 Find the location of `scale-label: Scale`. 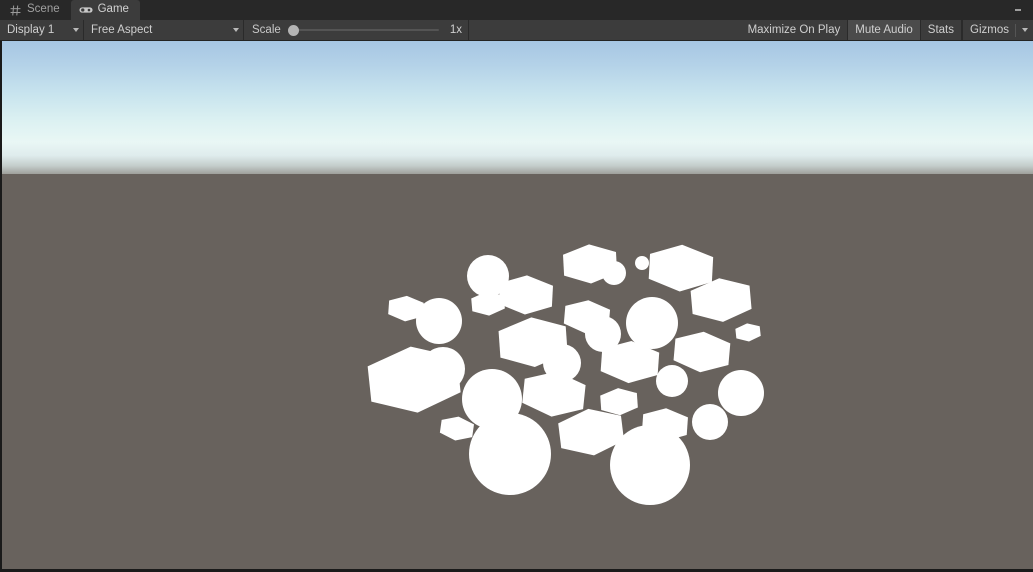

scale-label: Scale is located at coordinates (266, 30).